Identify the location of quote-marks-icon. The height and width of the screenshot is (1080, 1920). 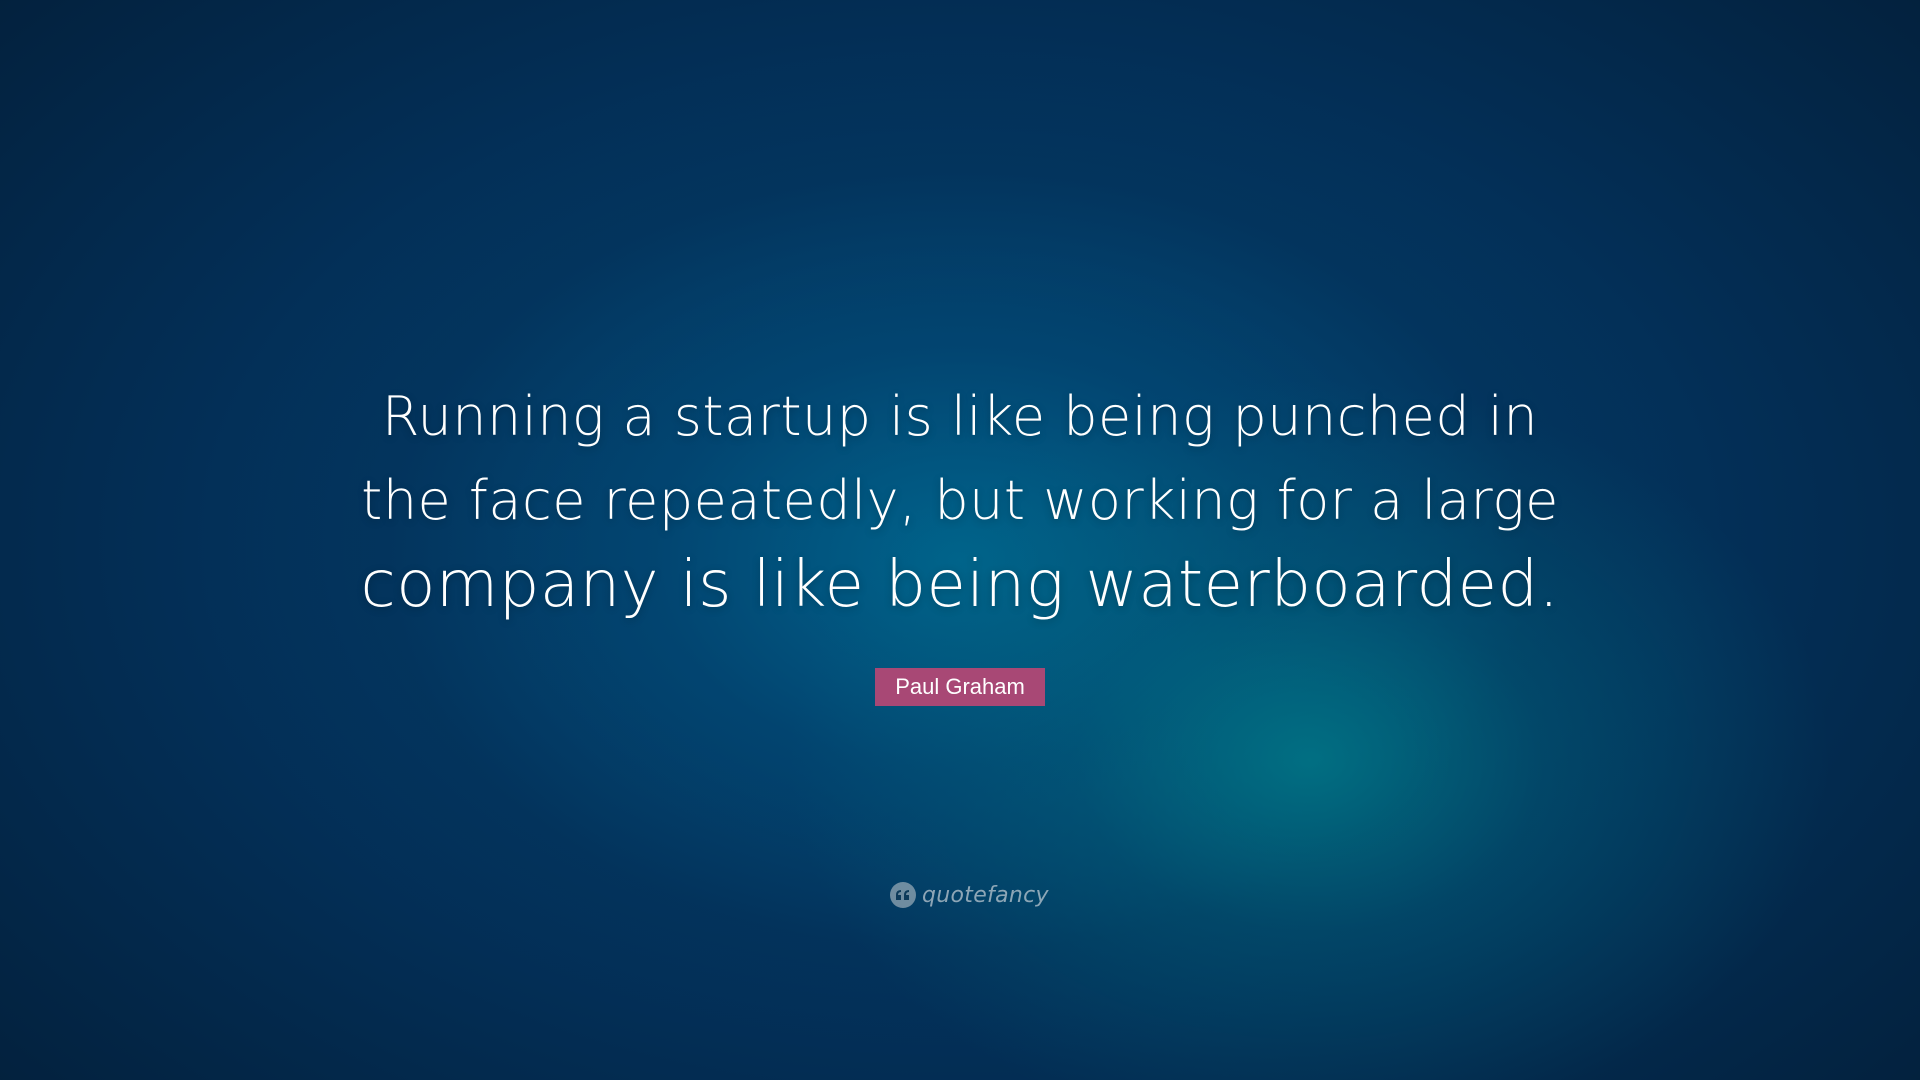
(903, 895).